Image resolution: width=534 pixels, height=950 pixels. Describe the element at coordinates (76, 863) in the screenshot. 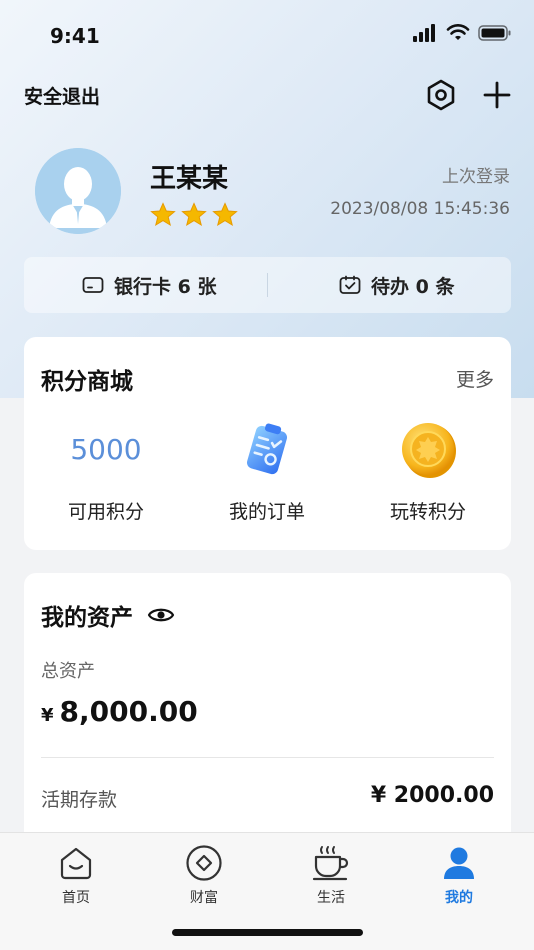

I see `home-icon` at that location.